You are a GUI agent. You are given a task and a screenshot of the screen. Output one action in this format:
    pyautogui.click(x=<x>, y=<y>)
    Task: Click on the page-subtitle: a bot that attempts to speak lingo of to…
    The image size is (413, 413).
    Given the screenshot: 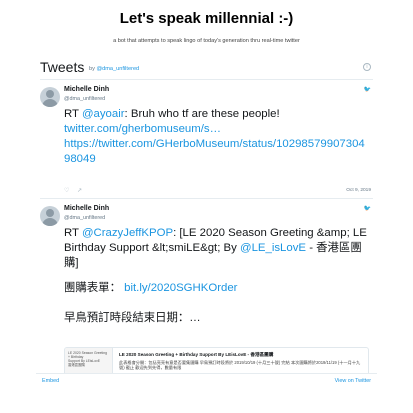 What is the action you would take?
    pyautogui.click(x=206, y=41)
    